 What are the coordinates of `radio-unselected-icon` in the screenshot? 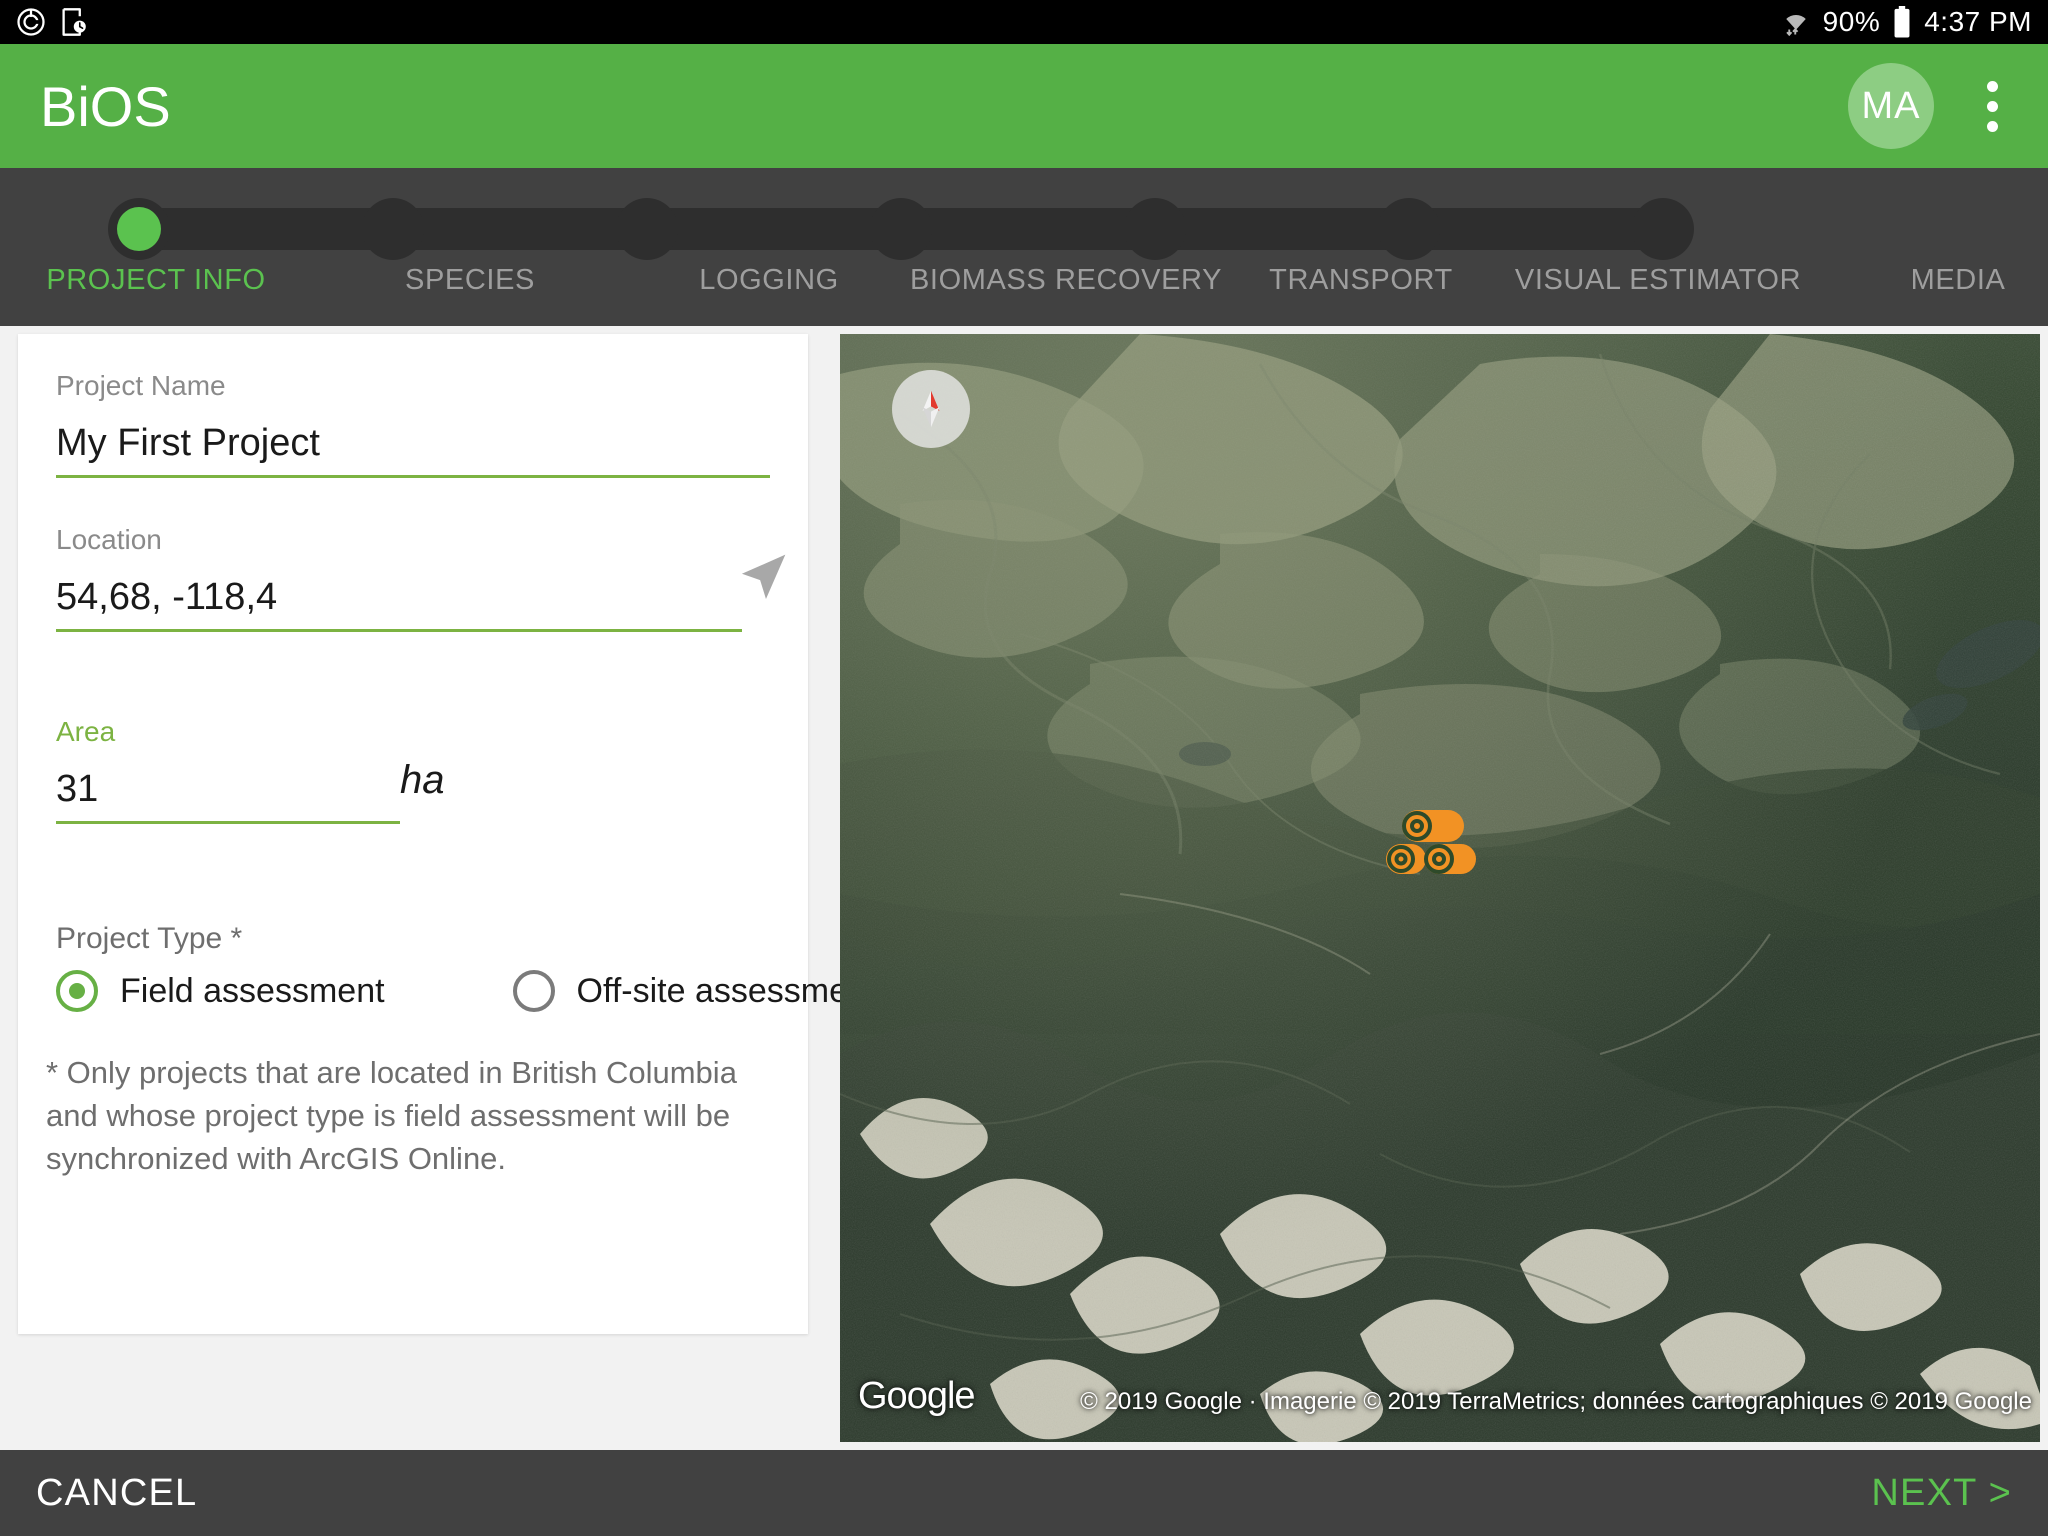 It's located at (533, 991).